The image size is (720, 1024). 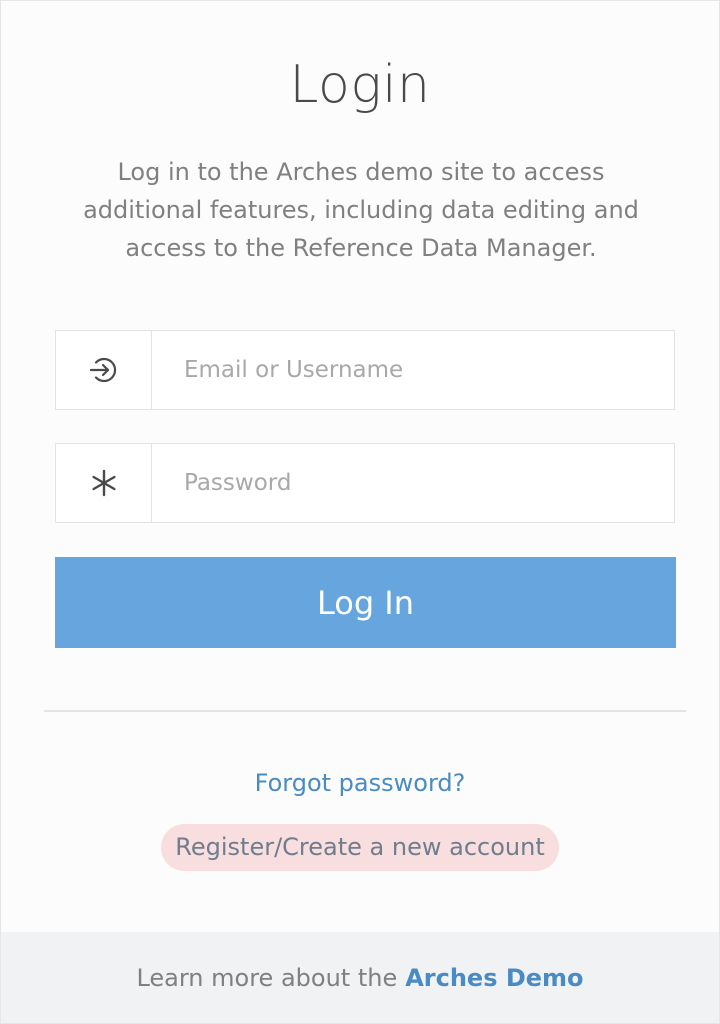 What do you see at coordinates (412, 483) in the screenshot?
I see `password-input` at bounding box center [412, 483].